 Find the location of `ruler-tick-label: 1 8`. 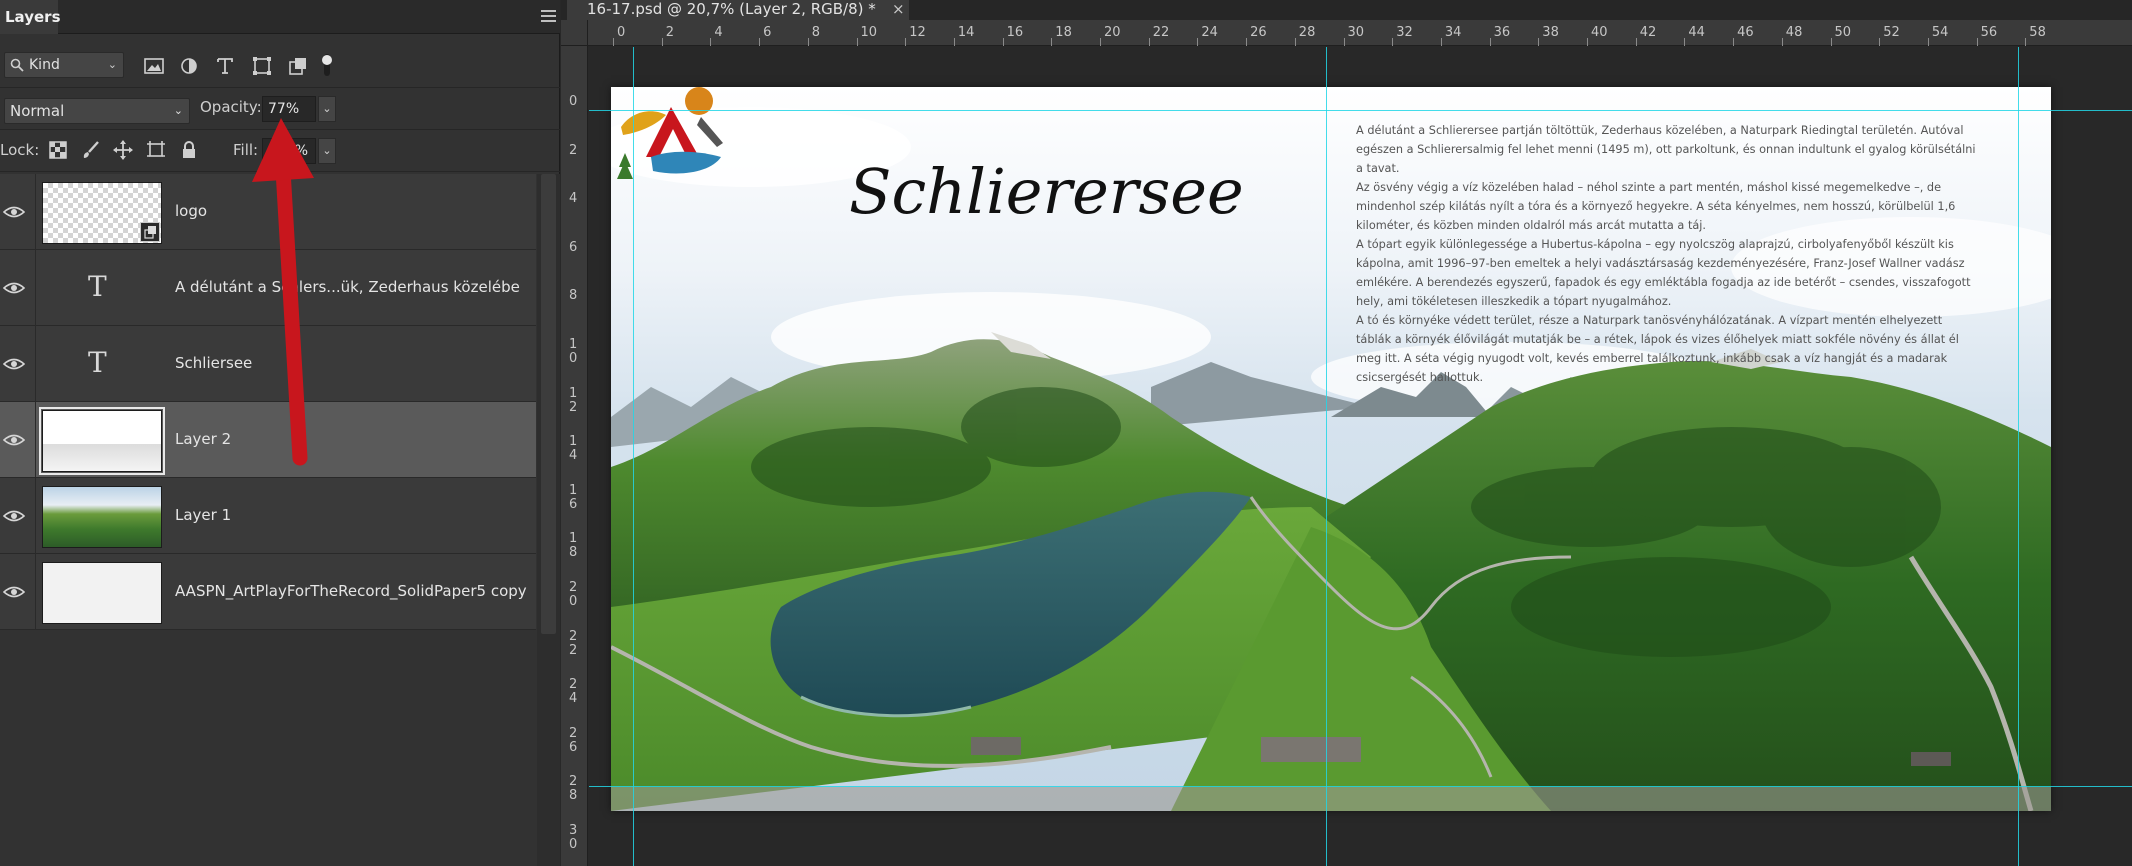

ruler-tick-label: 1 8 is located at coordinates (573, 546).